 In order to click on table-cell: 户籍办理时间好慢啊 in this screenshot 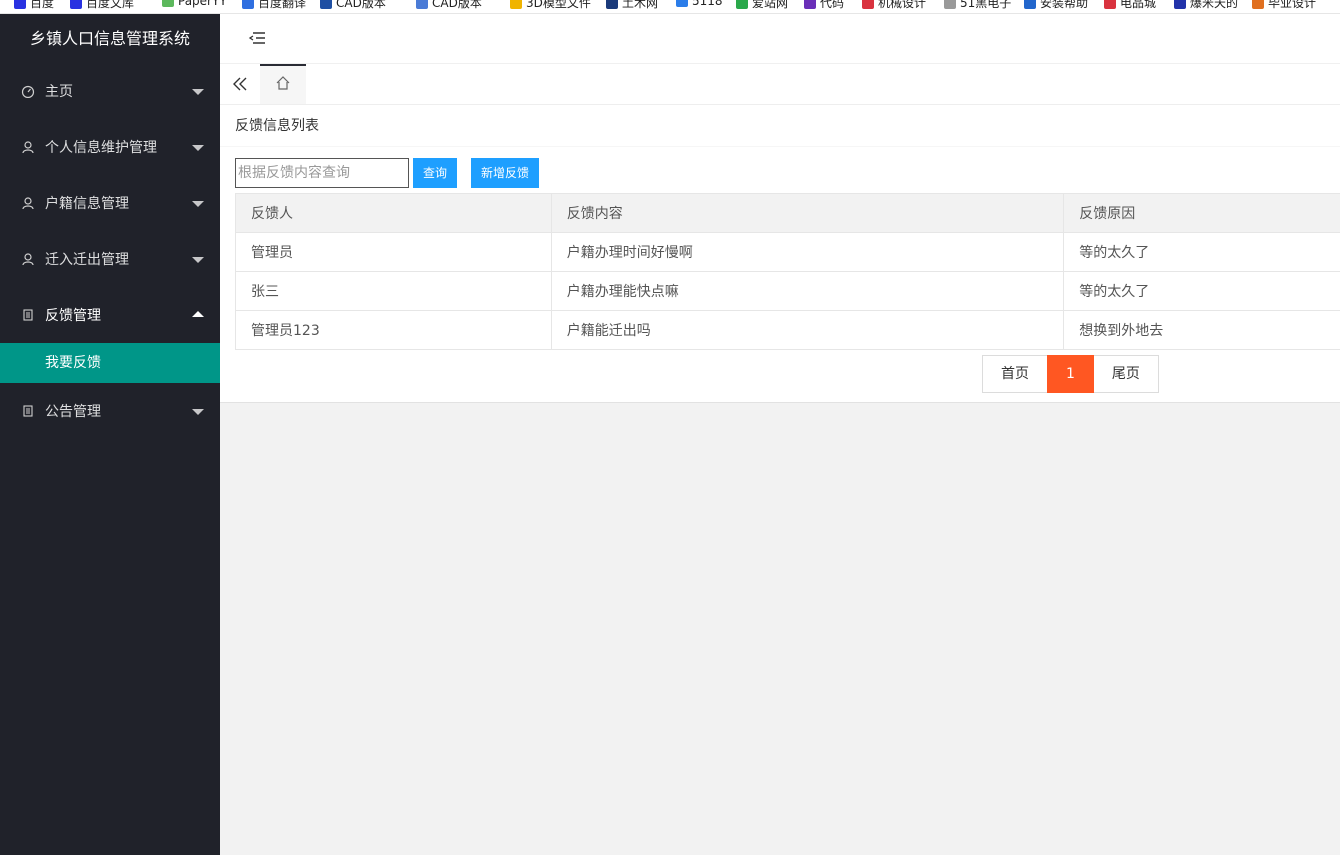, I will do `click(807, 252)`.